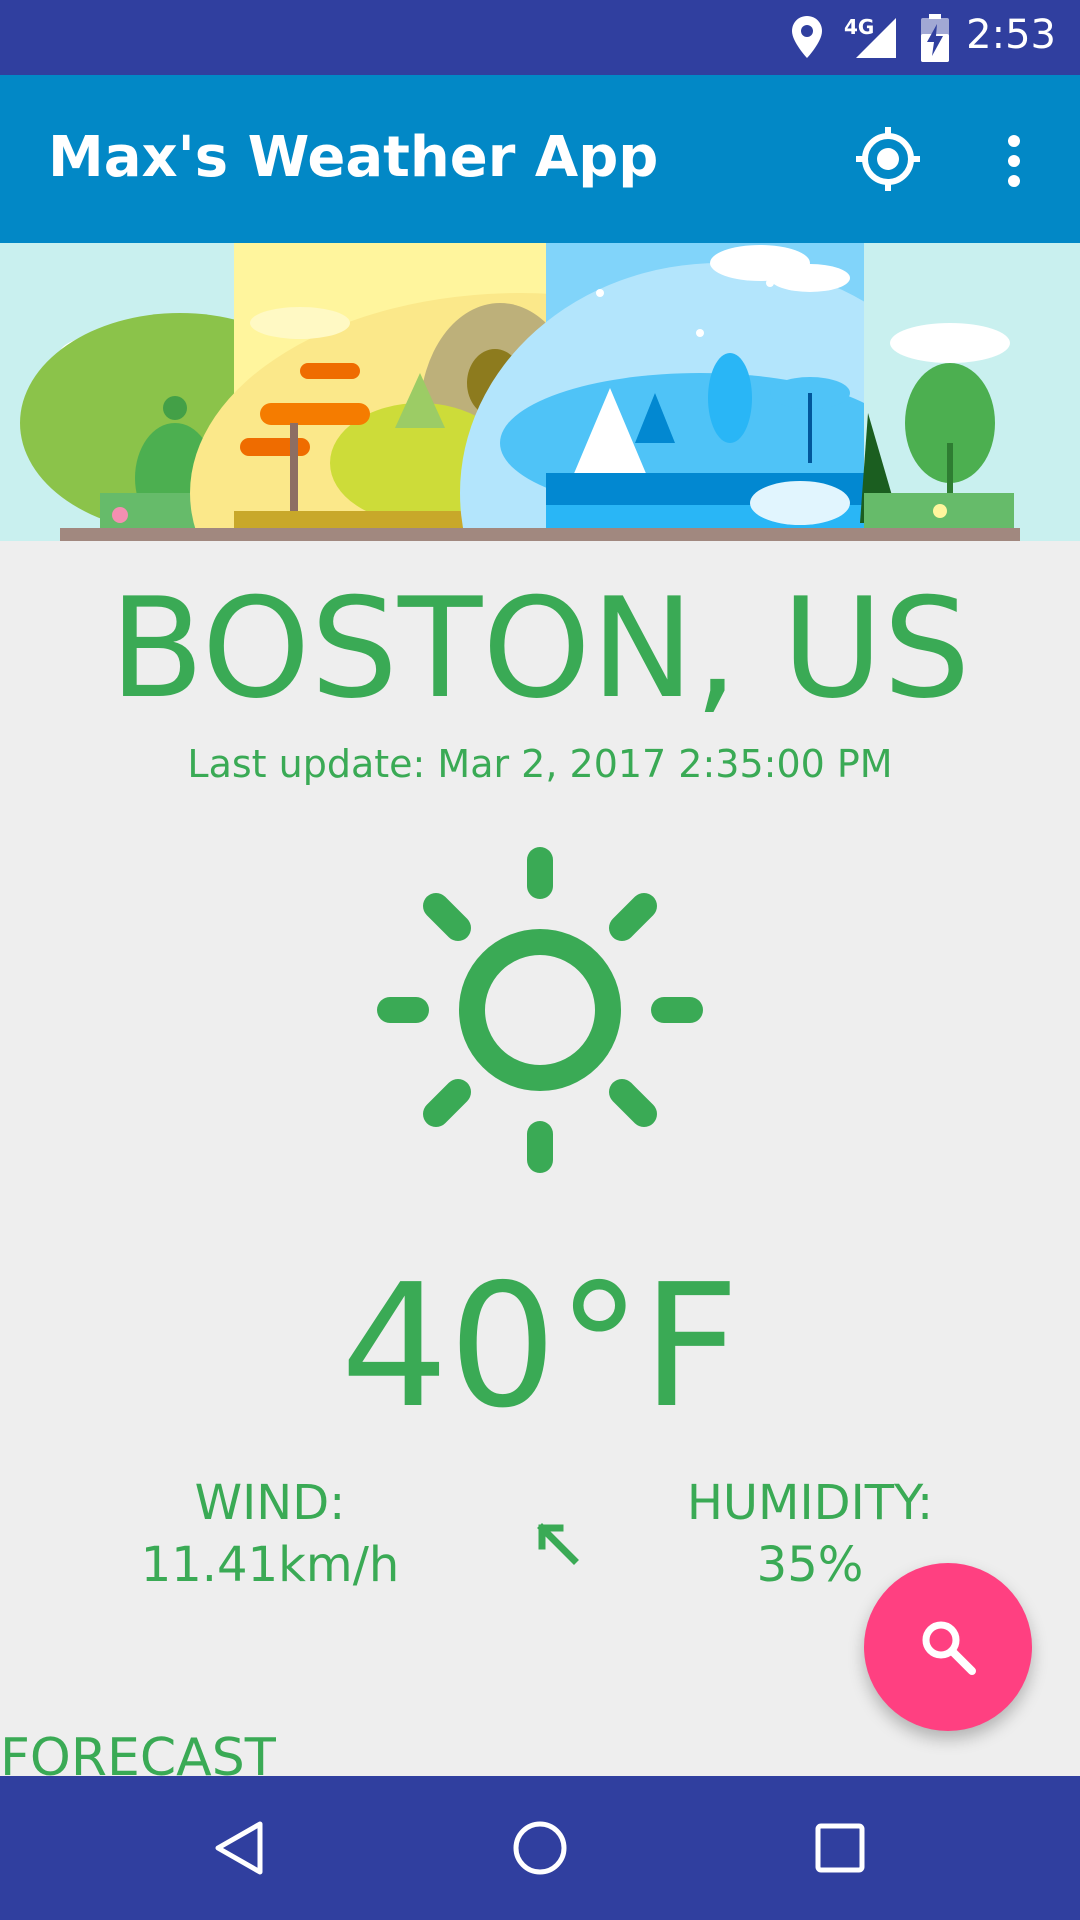 This screenshot has width=1080, height=1920. I want to click on app-bar: Max's Weather App, so click(540, 159).